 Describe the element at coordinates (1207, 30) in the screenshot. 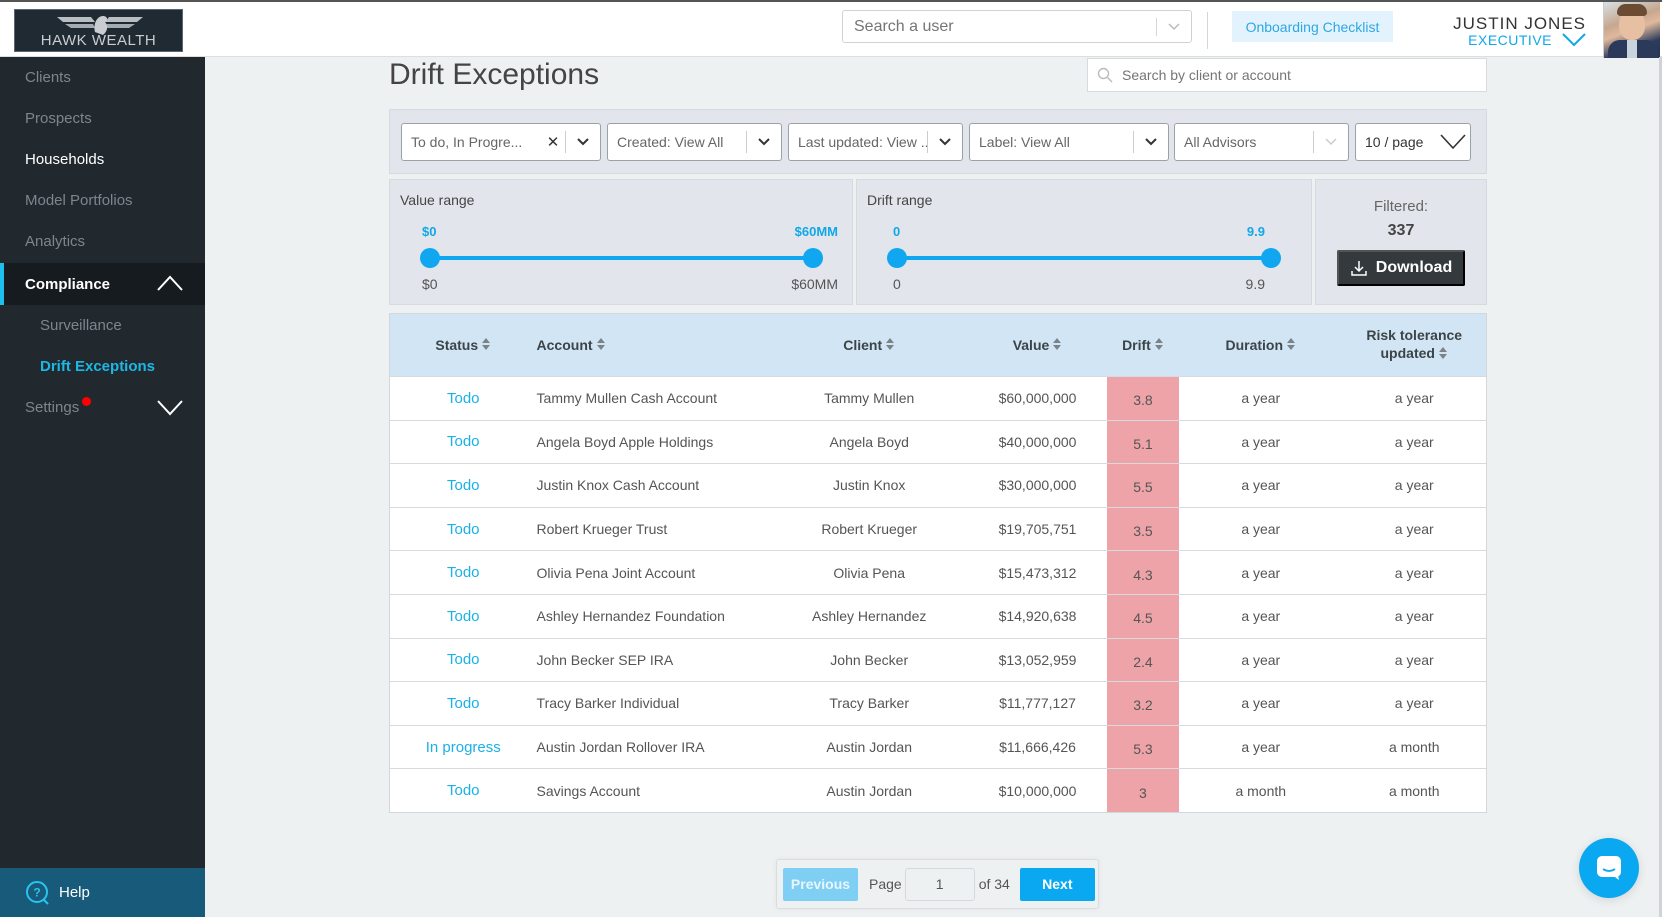

I see `divider` at that location.